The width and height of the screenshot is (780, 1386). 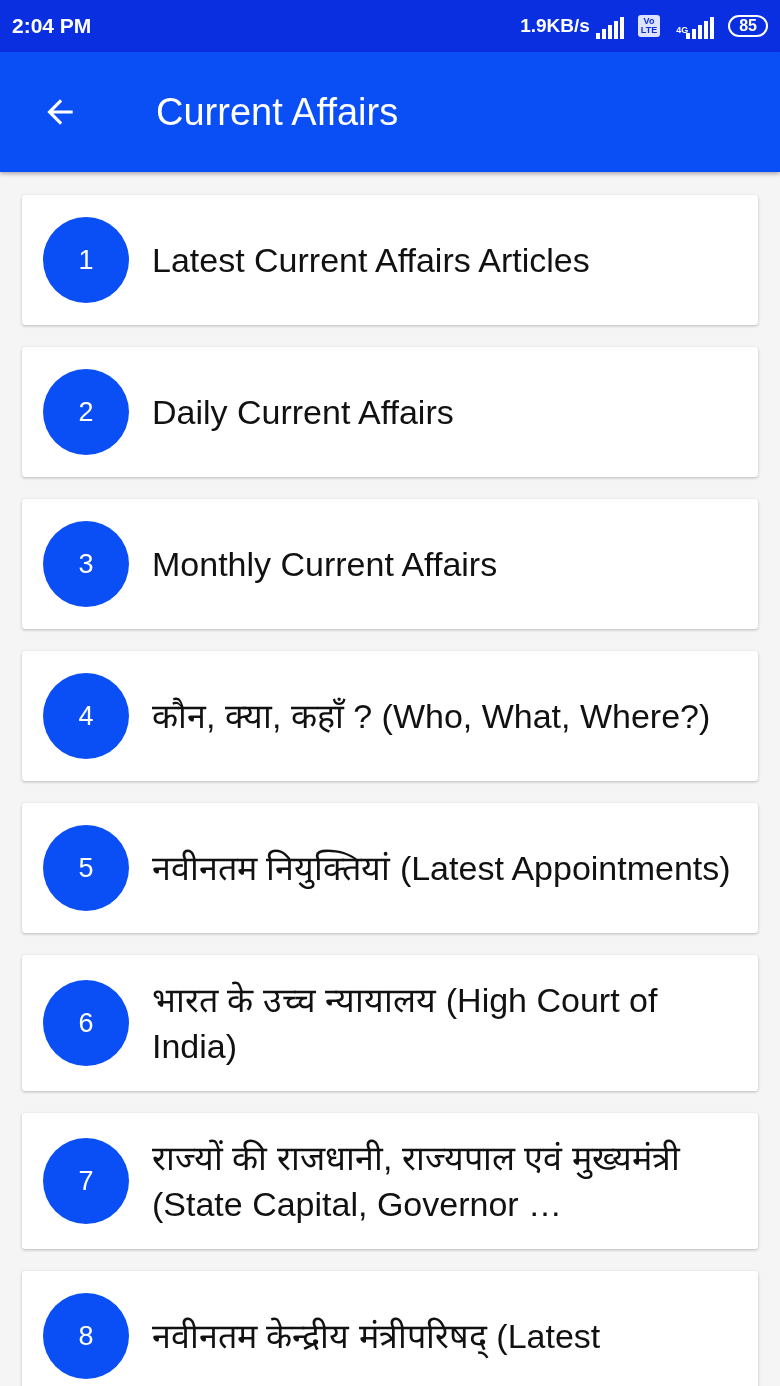 What do you see at coordinates (325, 564) in the screenshot?
I see `item-label: Monthly Current Affairs` at bounding box center [325, 564].